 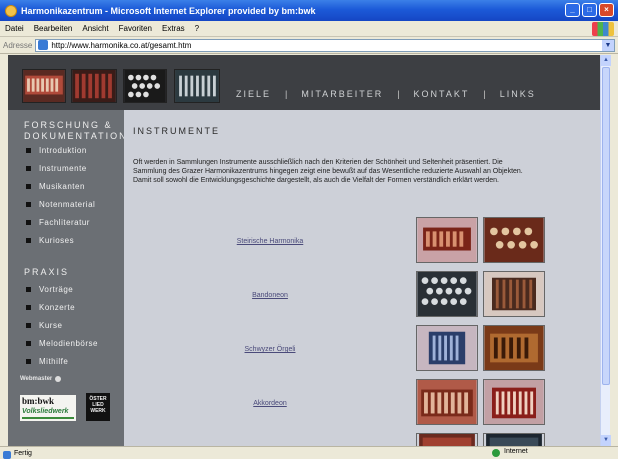 What do you see at coordinates (608, 45) in the screenshot?
I see `chevron-down-icon: ▼` at bounding box center [608, 45].